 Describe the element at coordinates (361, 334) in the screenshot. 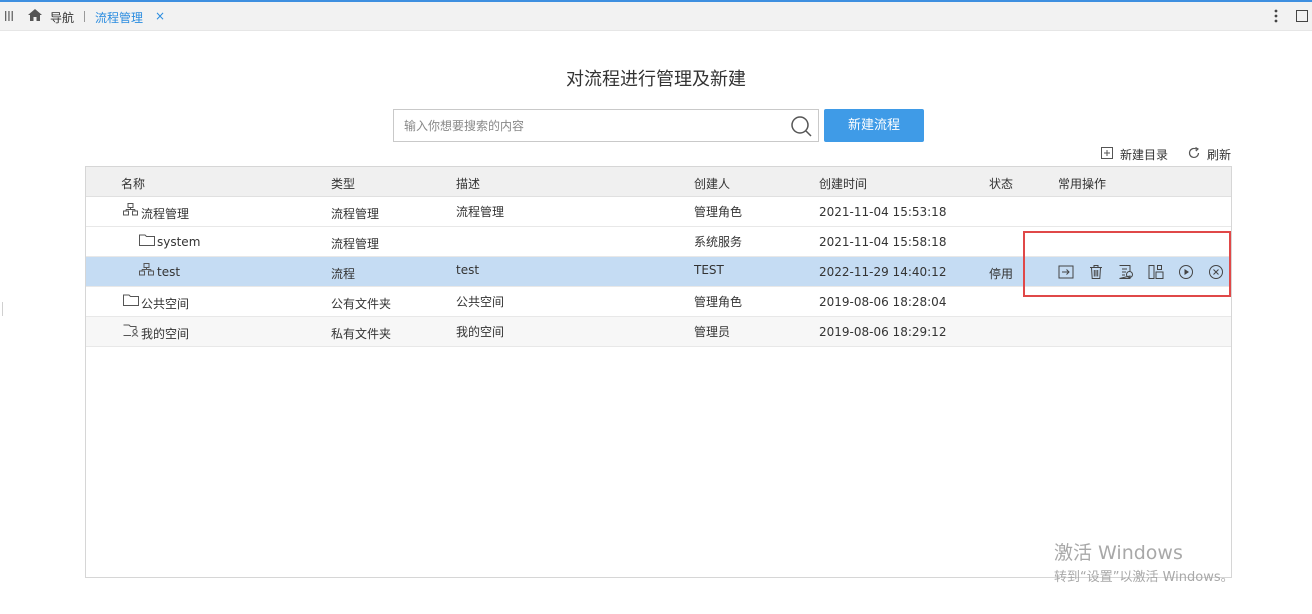

I see `row-type: 私有文件夹` at that location.